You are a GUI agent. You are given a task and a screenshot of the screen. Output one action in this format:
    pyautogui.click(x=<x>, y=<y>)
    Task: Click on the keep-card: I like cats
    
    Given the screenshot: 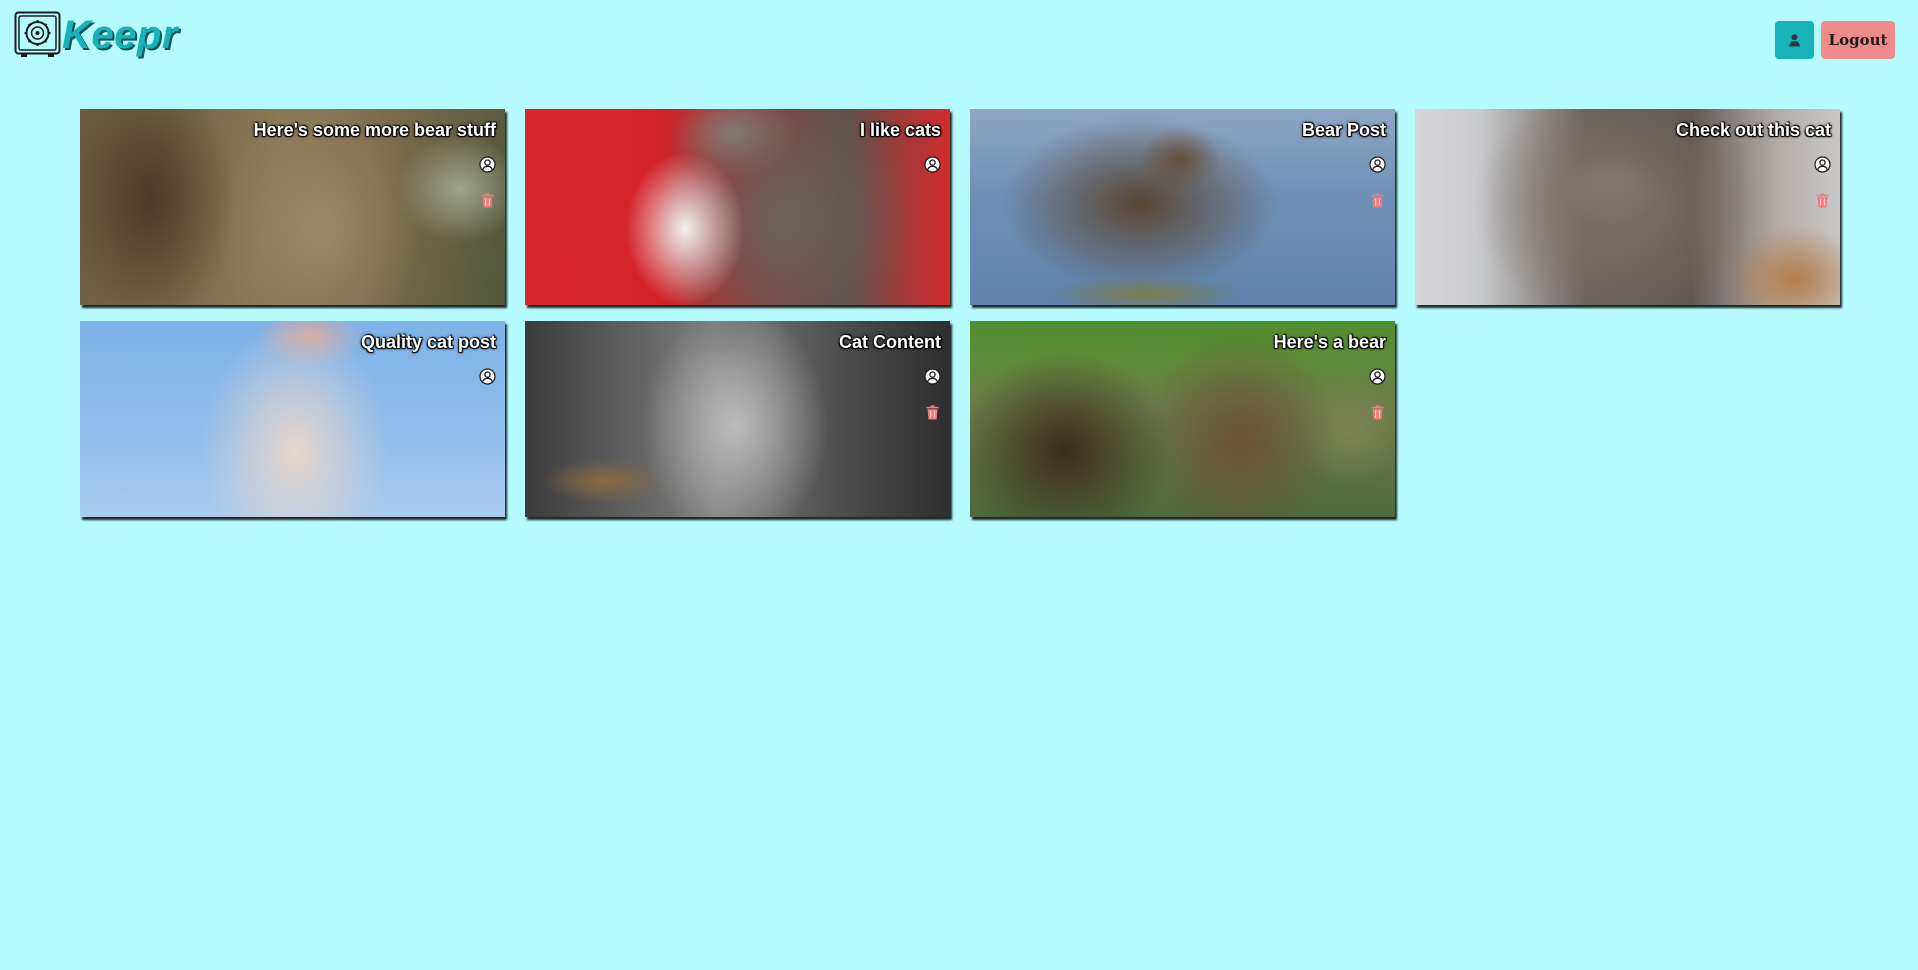 What is the action you would take?
    pyautogui.click(x=737, y=207)
    